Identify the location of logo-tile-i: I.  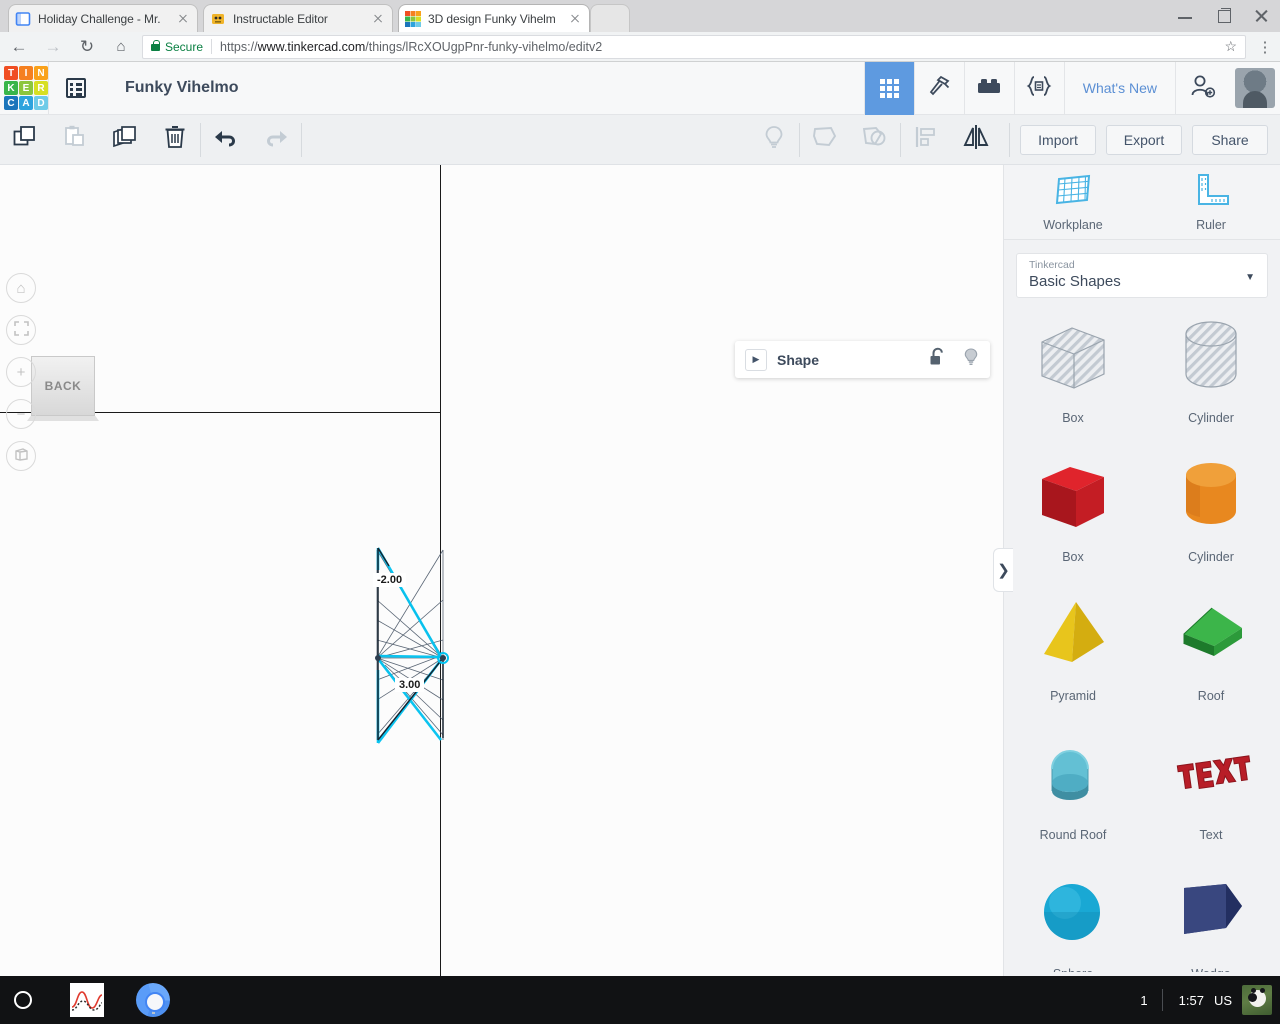
(26, 73).